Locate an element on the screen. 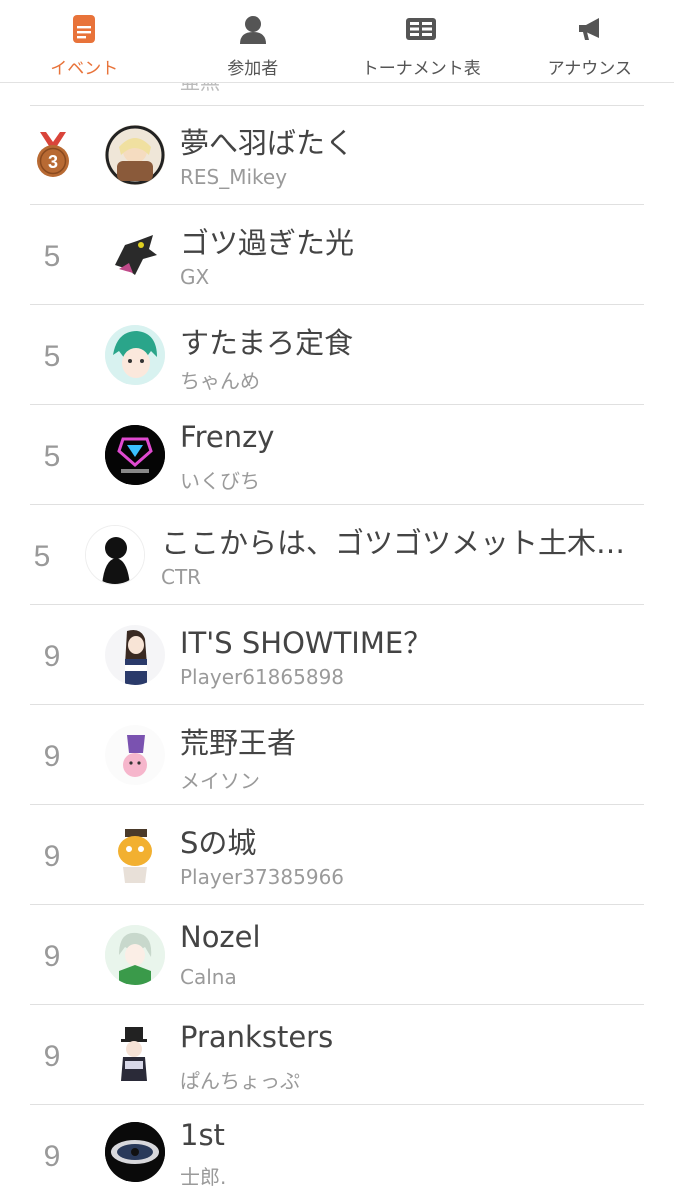  team-name: 荒野王者 is located at coordinates (238, 743).